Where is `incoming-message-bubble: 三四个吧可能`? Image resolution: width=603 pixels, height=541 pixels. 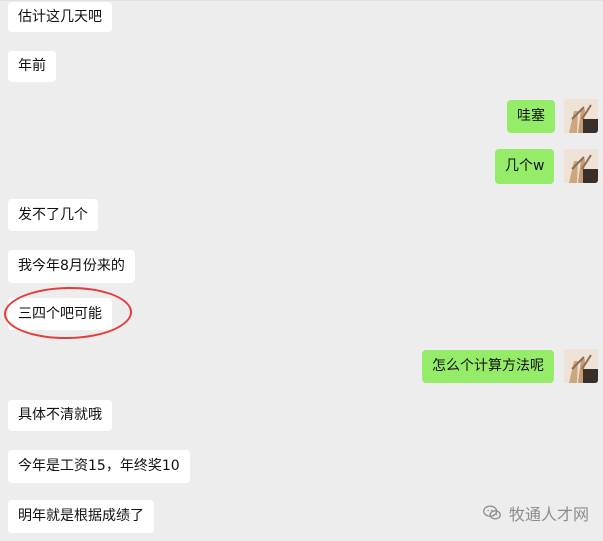
incoming-message-bubble: 三四个吧可能 is located at coordinates (60, 314).